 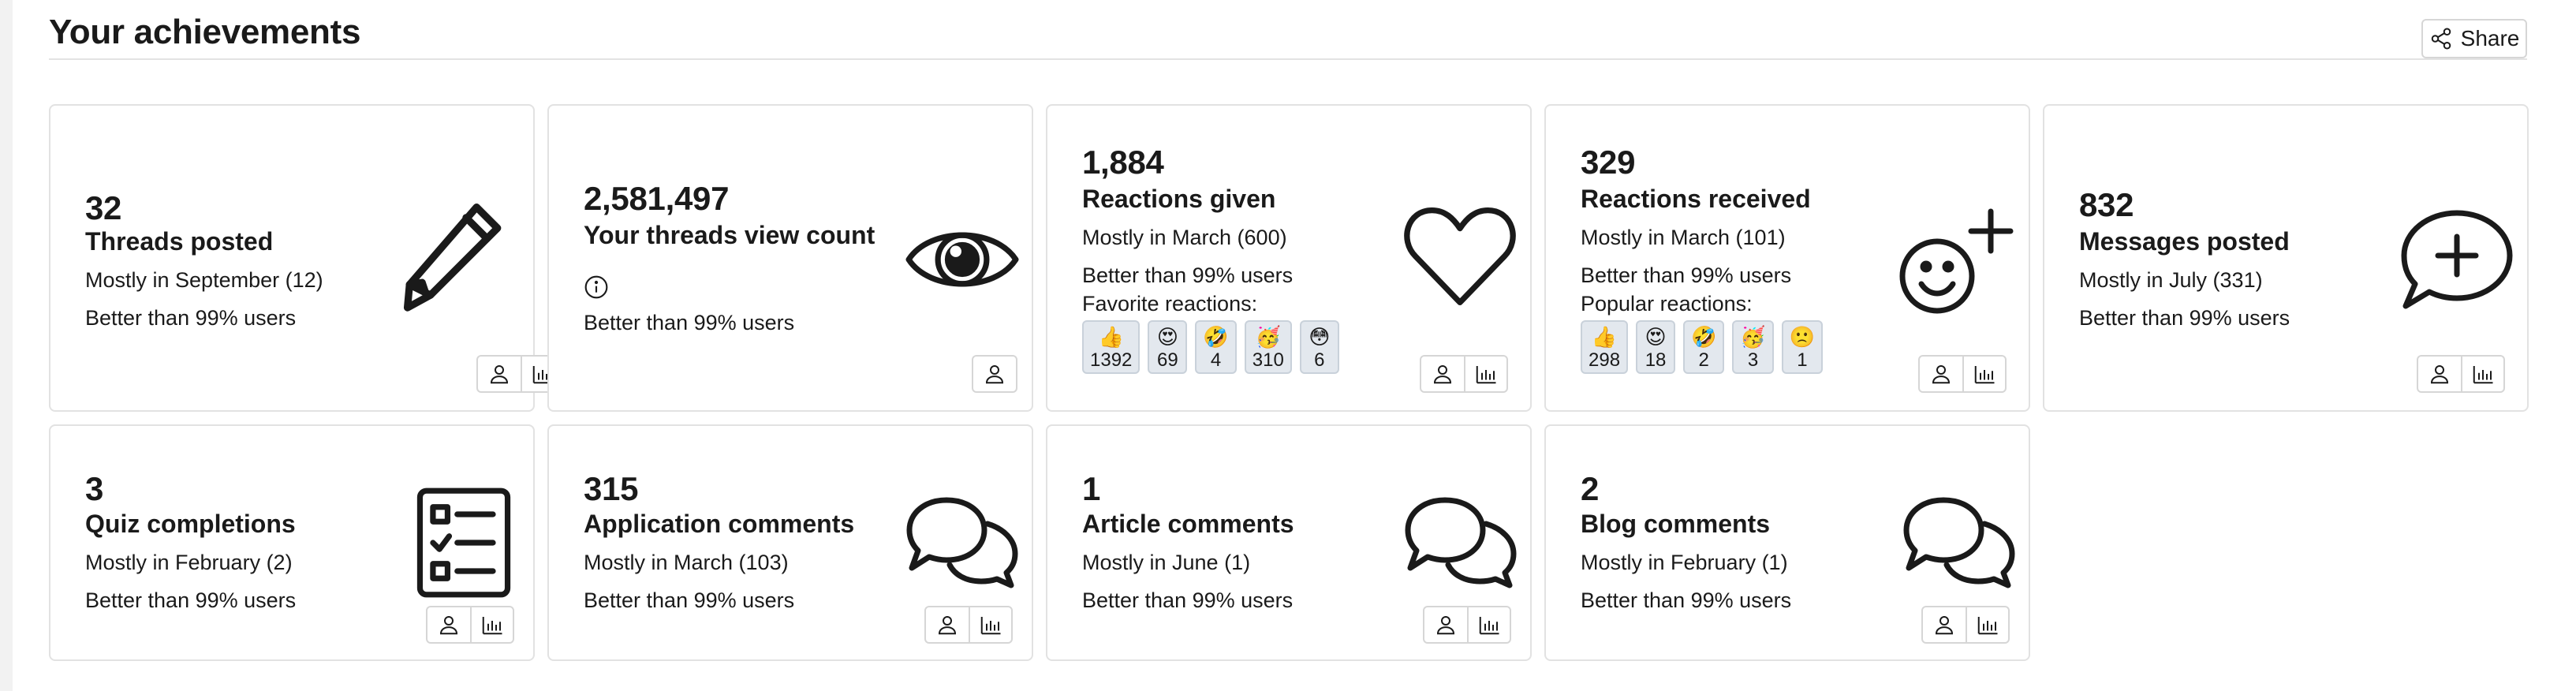 What do you see at coordinates (1802, 337) in the screenshot?
I see `frown-emoji: 🙁` at bounding box center [1802, 337].